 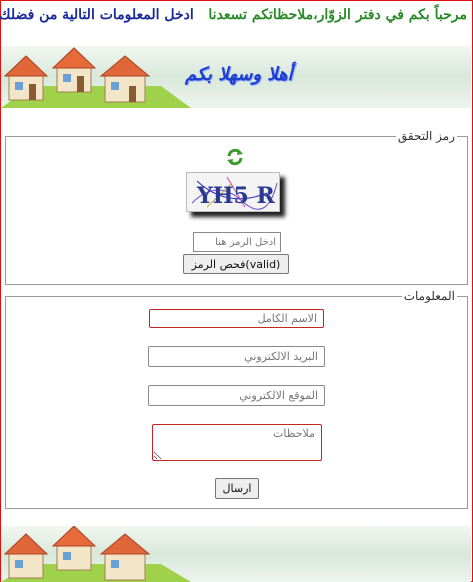 I want to click on website-input, so click(x=236, y=395).